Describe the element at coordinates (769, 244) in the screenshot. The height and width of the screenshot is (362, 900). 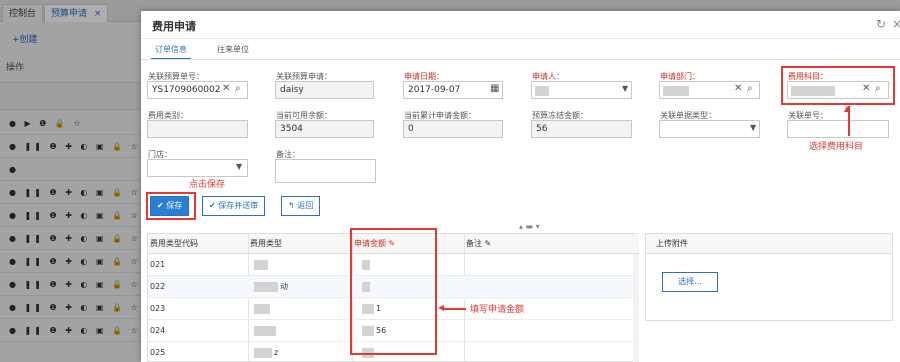
I see `attachment-title: 上传附件` at that location.